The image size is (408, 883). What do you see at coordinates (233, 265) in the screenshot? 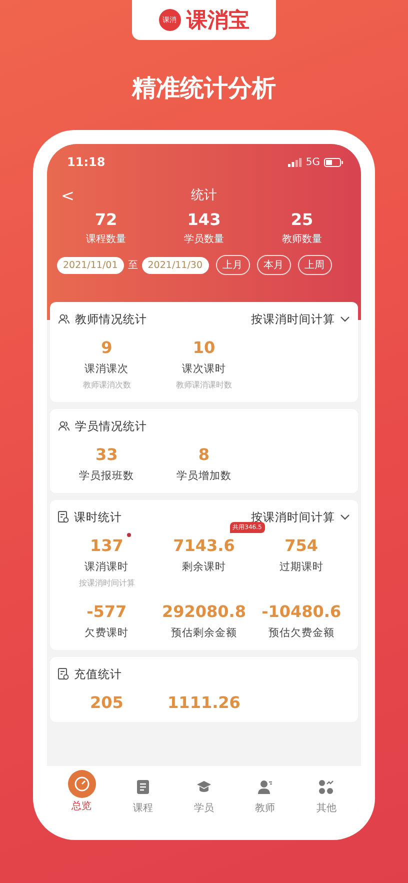
I see `range-button: 上月` at bounding box center [233, 265].